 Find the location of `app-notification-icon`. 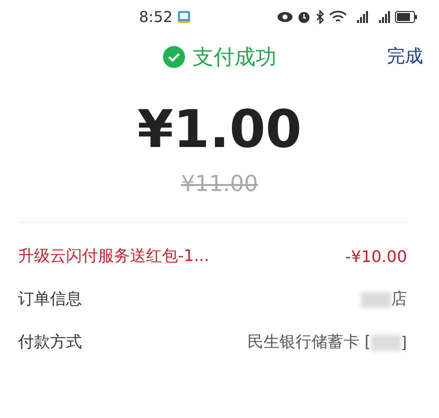

app-notification-icon is located at coordinates (183, 17).